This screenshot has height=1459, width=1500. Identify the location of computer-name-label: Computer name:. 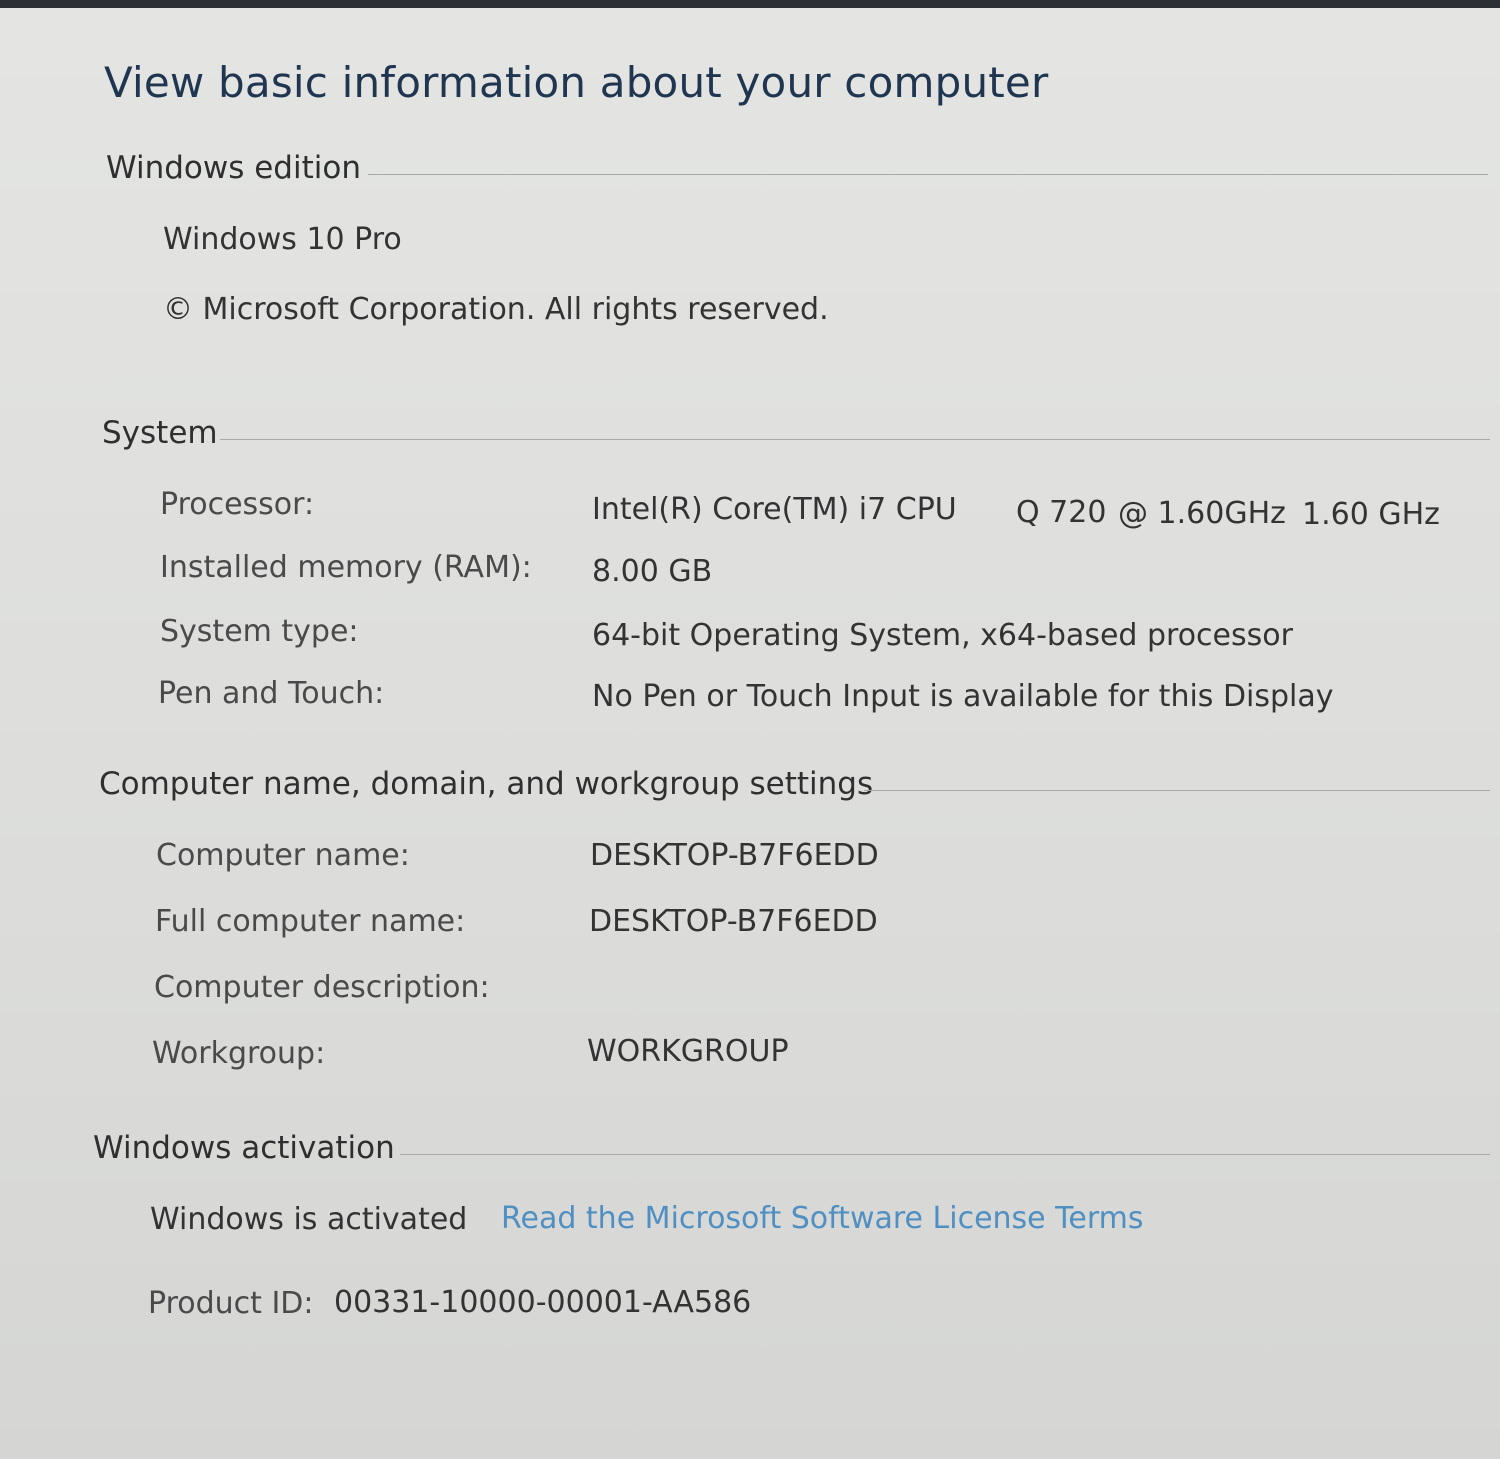
(283, 855).